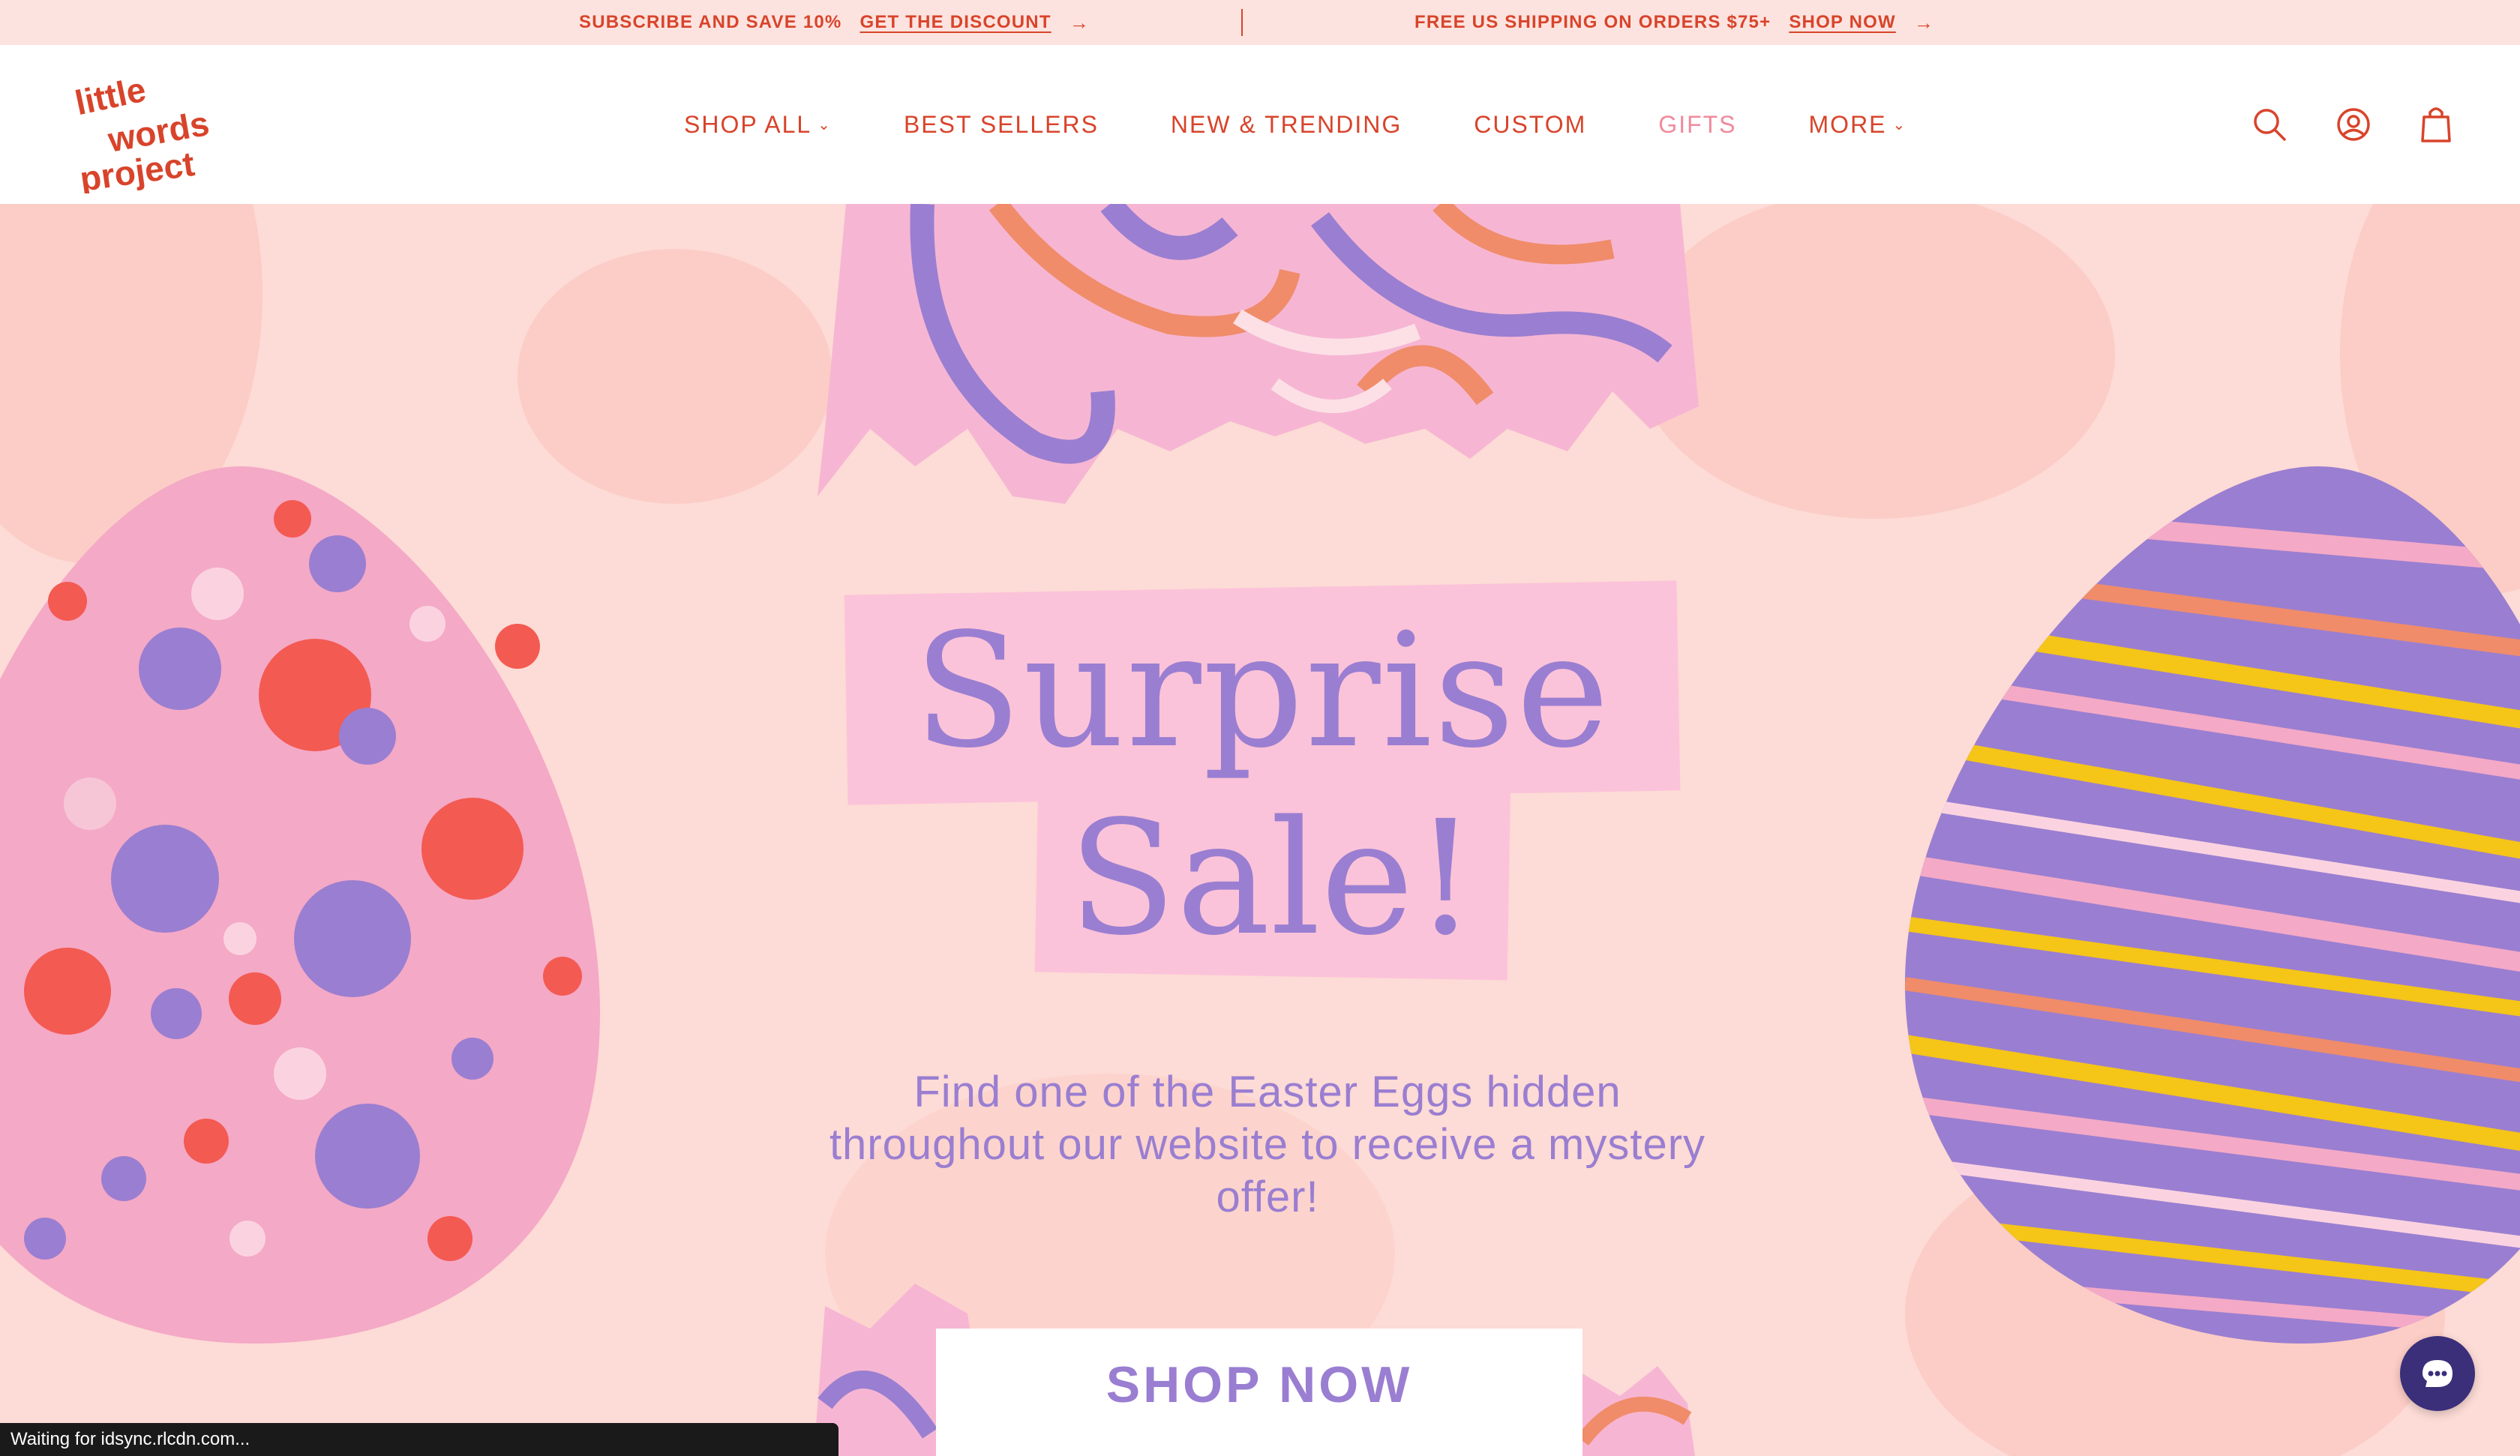  I want to click on chat-button, so click(2437, 1373).